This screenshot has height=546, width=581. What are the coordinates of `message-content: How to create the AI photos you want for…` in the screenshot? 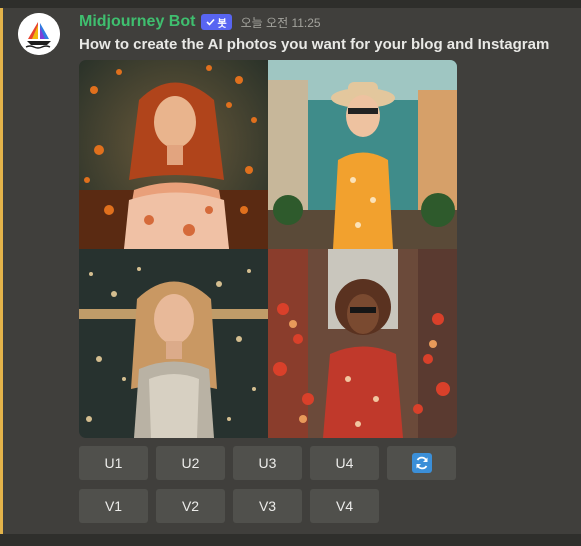 It's located at (314, 44).